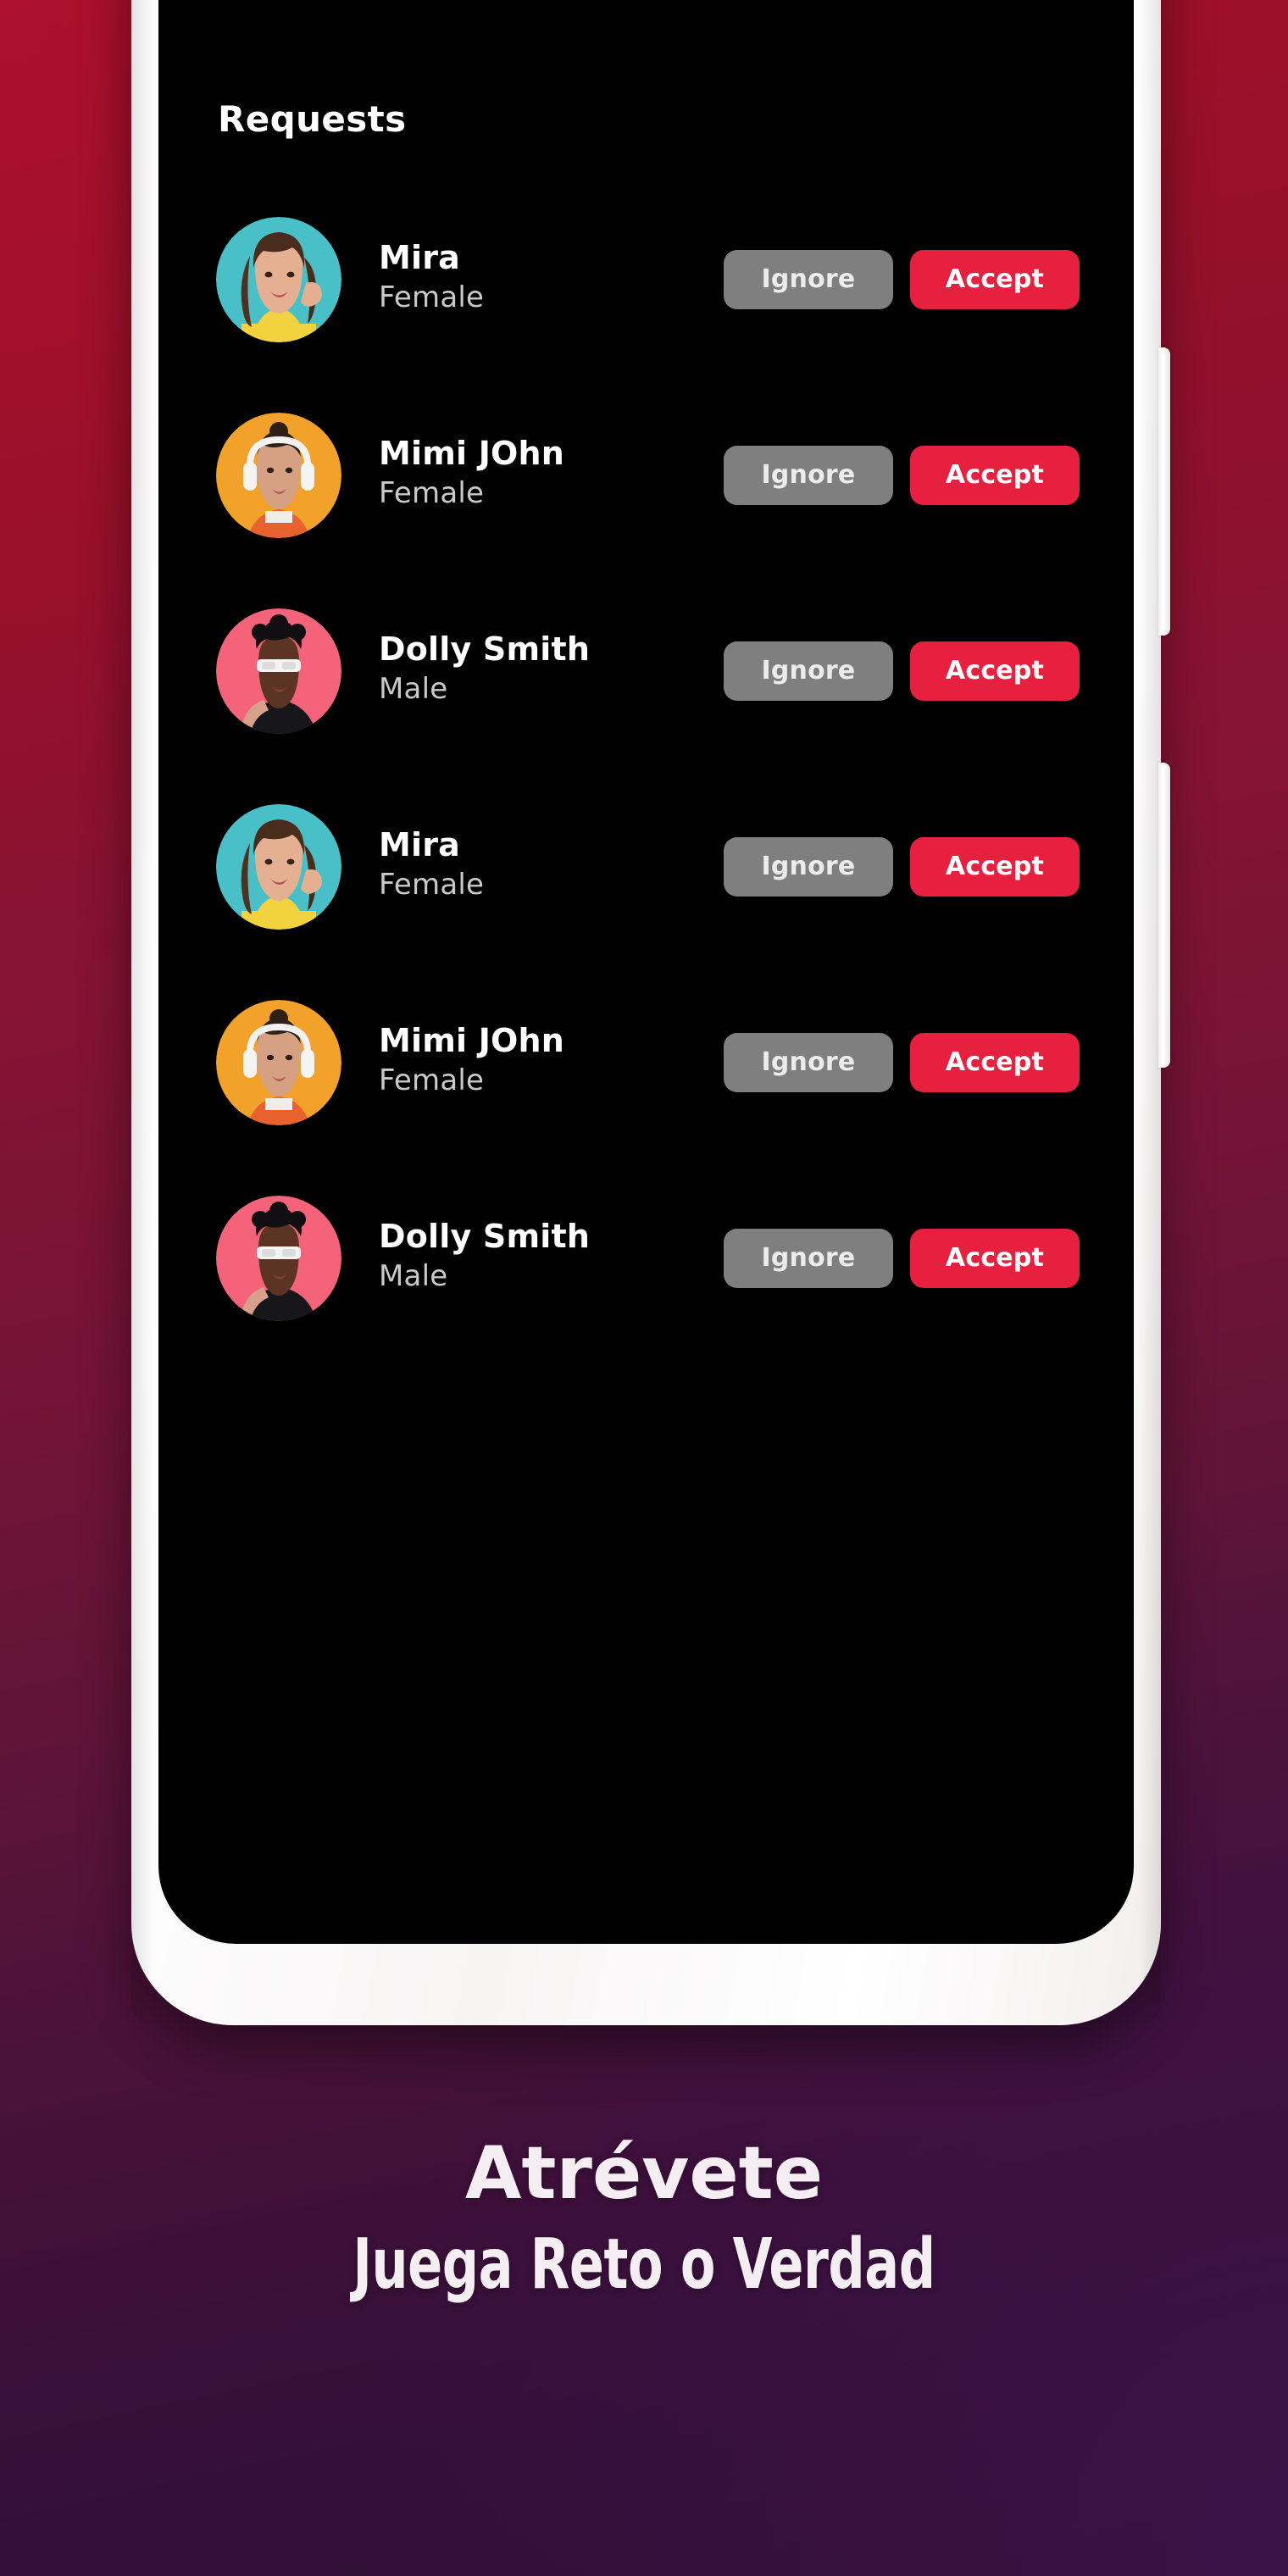 This screenshot has height=2576, width=1288. I want to click on promo-text-block: Atrévete Juega Reto o Verdad, so click(644, 2218).